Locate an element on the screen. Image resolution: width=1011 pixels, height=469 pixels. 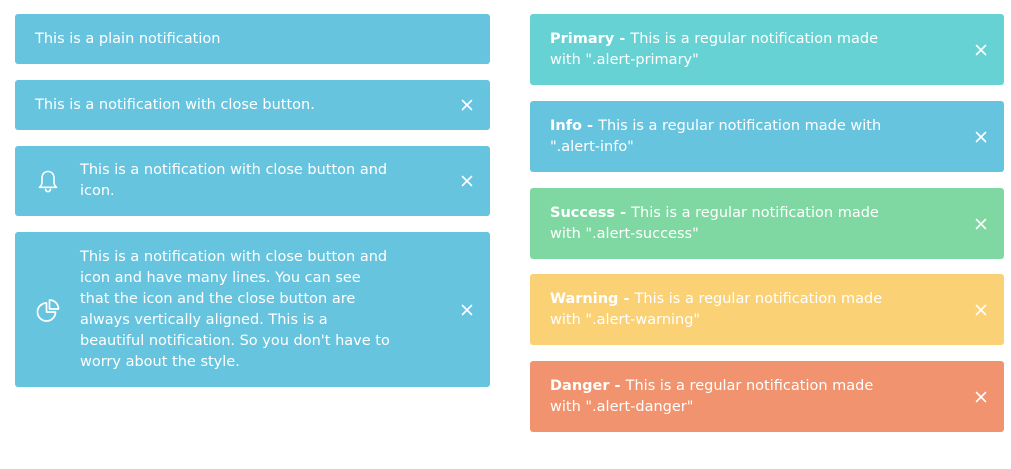
bell-icon is located at coordinates (48, 181).